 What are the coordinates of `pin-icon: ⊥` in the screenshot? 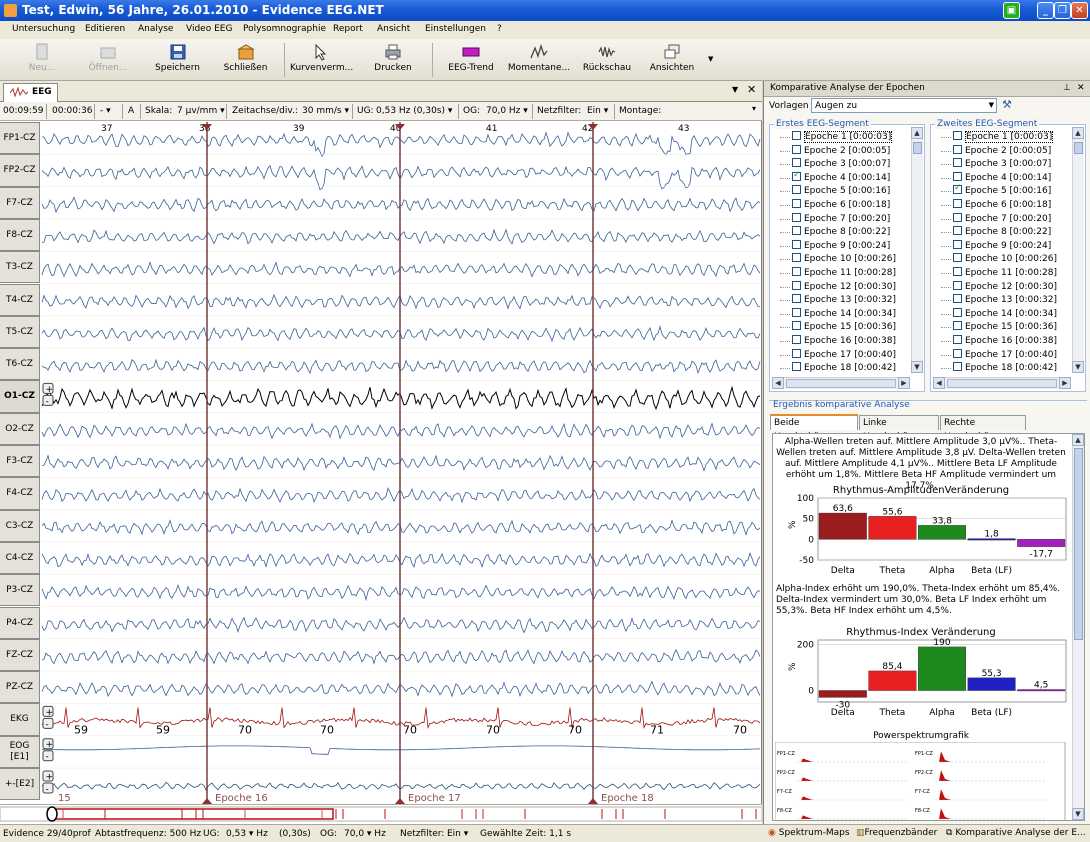 It's located at (1067, 88).